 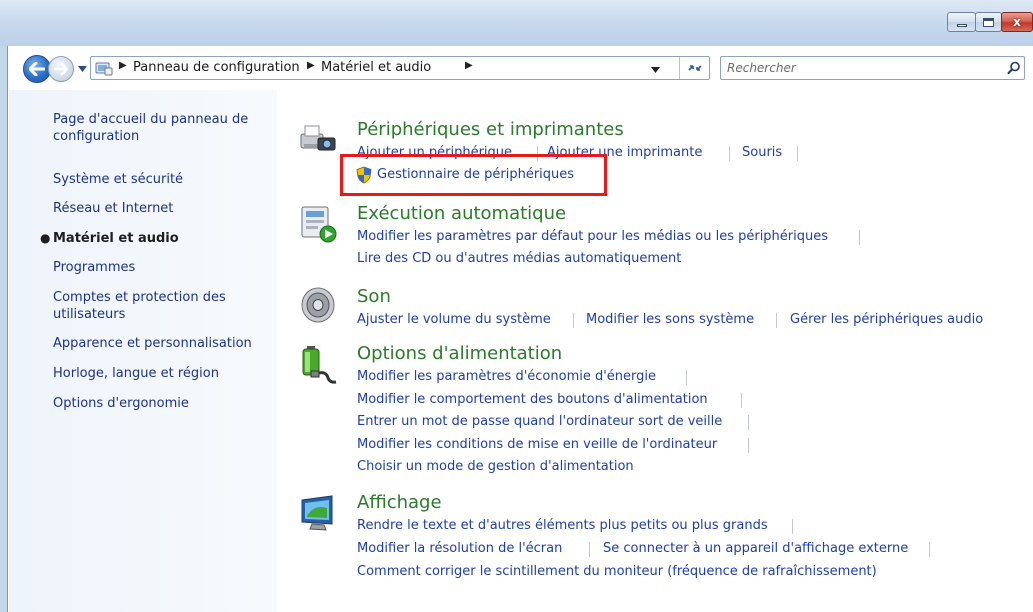 I want to click on breadcrumb-hardware-sound: Matériel et audio, so click(x=376, y=67).